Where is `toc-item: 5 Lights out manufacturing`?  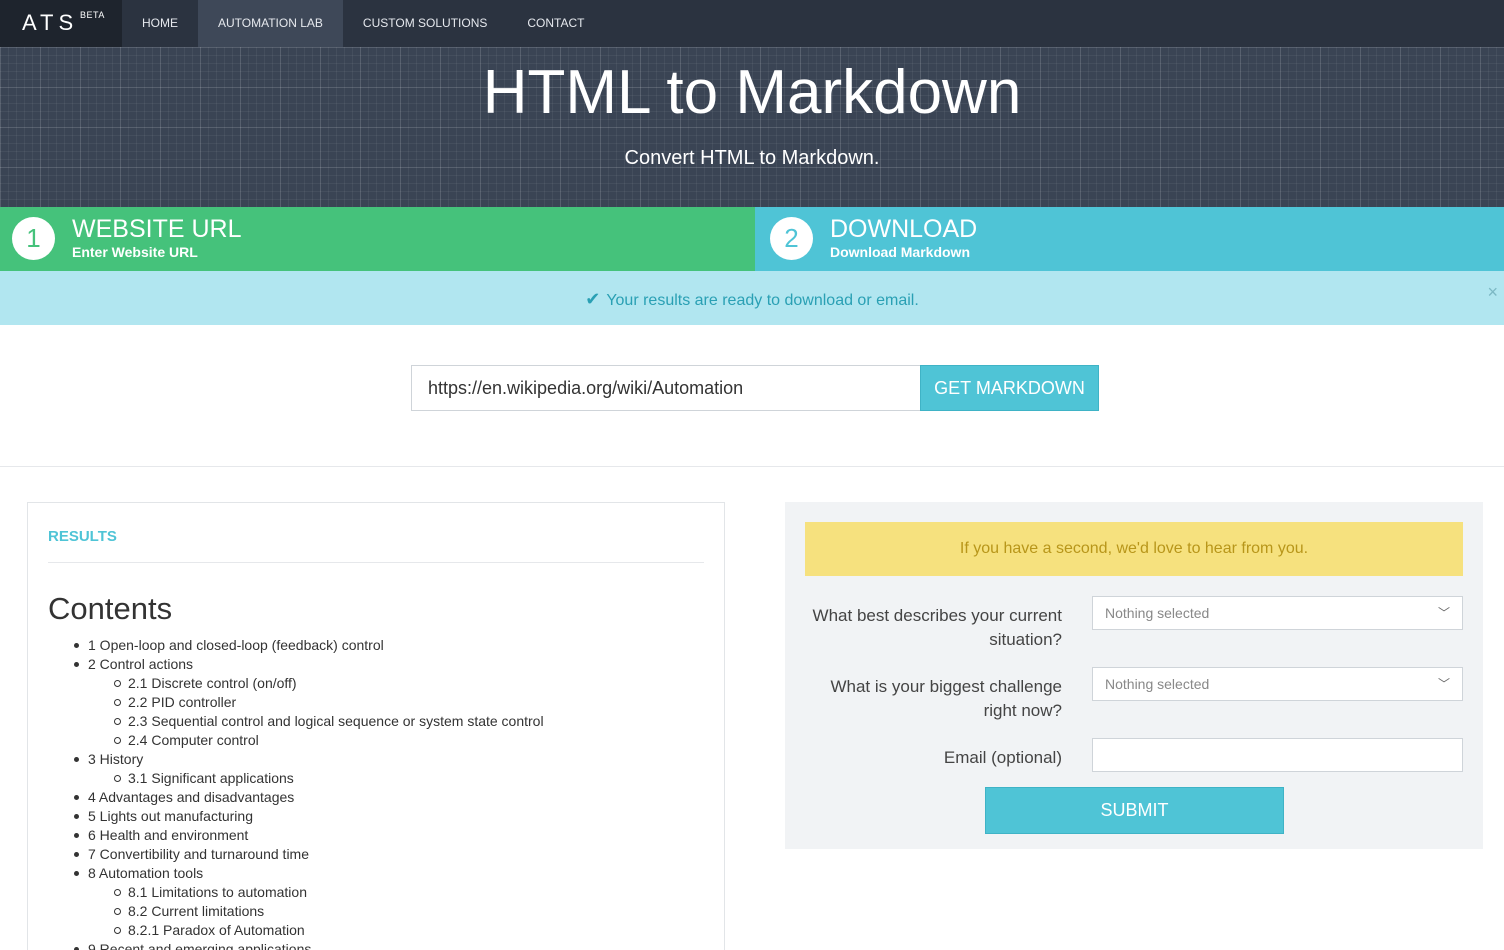
toc-item: 5 Lights out manufacturing is located at coordinates (309, 816).